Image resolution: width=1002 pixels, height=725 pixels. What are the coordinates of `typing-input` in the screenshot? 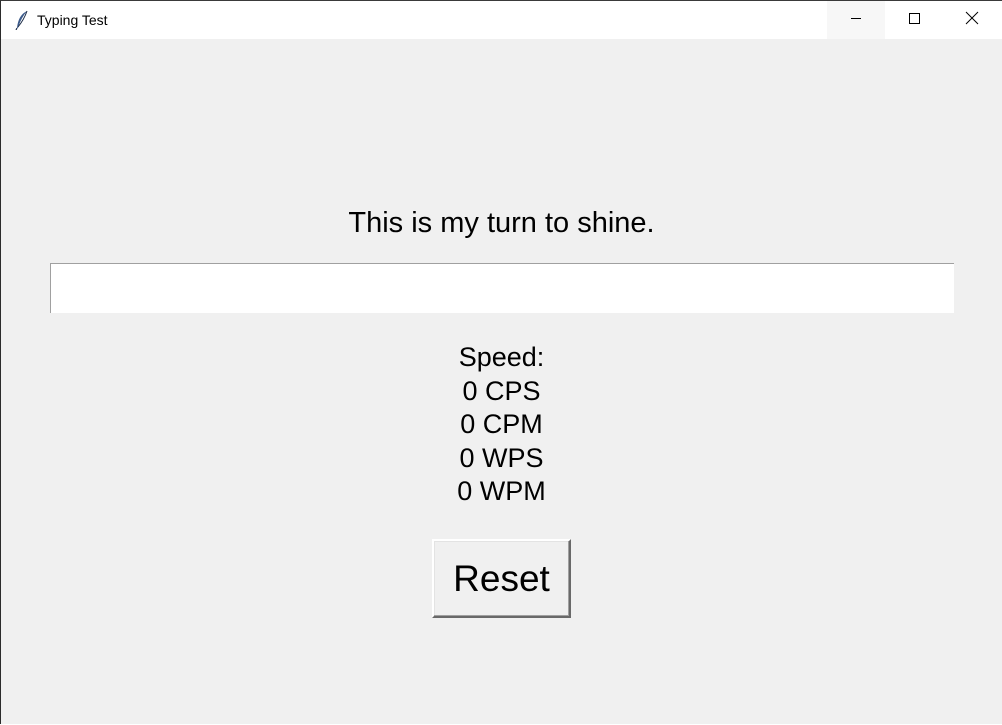 It's located at (502, 288).